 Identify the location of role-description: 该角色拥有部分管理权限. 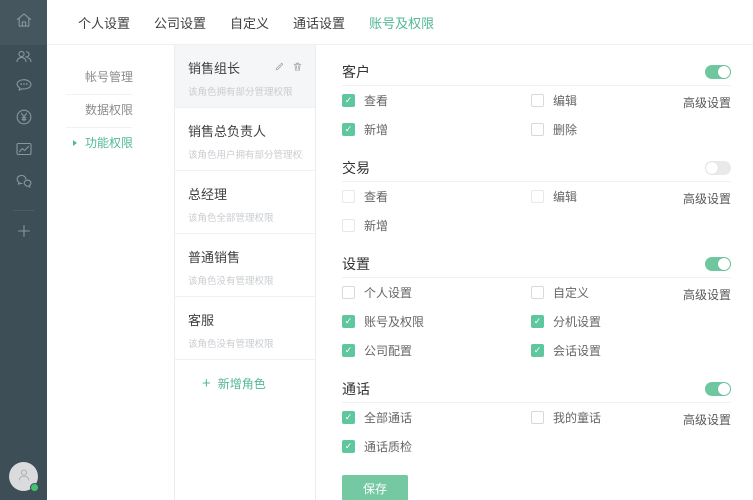
(240, 92).